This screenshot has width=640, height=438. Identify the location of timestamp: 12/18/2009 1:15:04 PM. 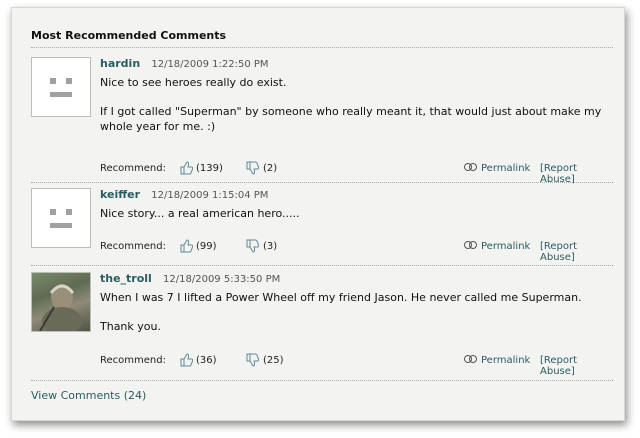
(210, 195).